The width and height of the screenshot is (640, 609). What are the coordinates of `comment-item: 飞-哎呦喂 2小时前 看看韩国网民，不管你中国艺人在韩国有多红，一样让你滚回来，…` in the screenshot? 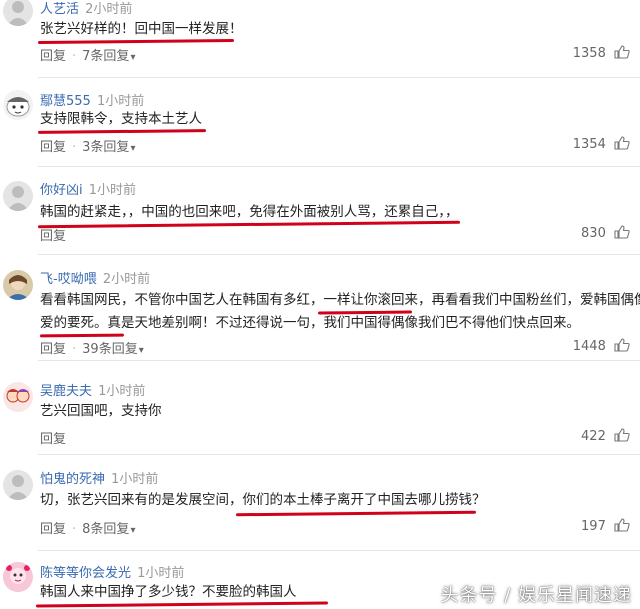 It's located at (320, 313).